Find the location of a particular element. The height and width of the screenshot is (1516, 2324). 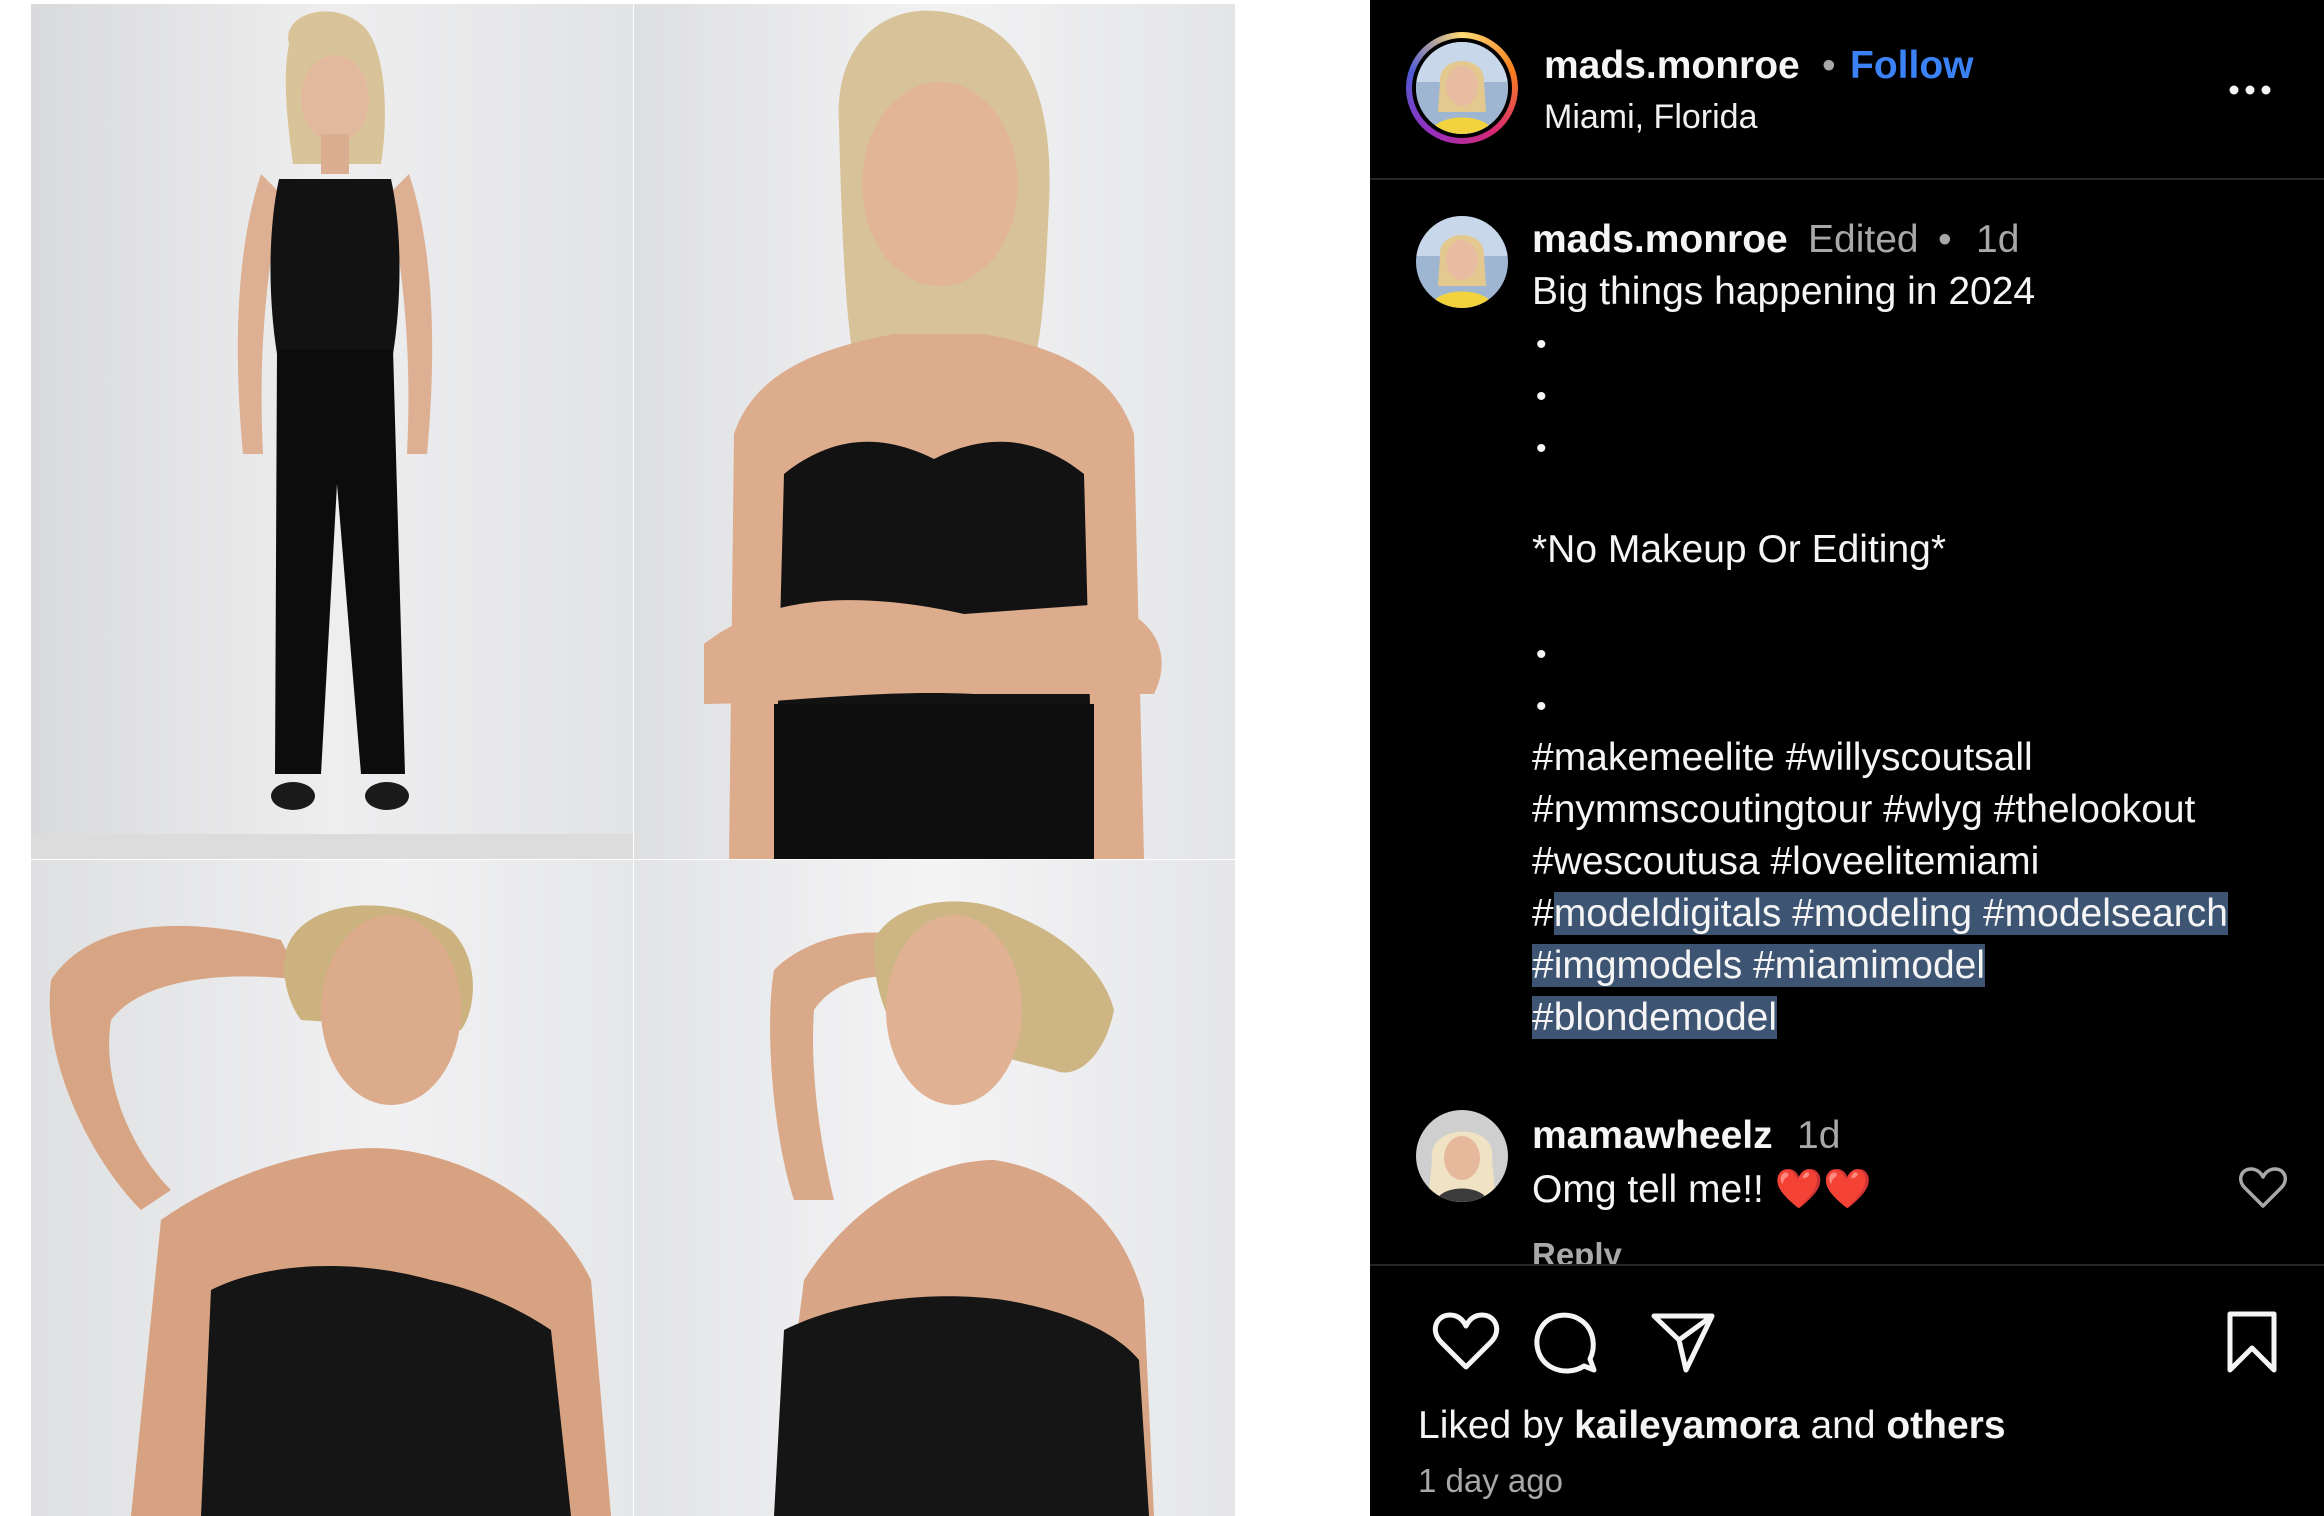

hand-behind-head-looking-right-photo is located at coordinates (332, 1188).